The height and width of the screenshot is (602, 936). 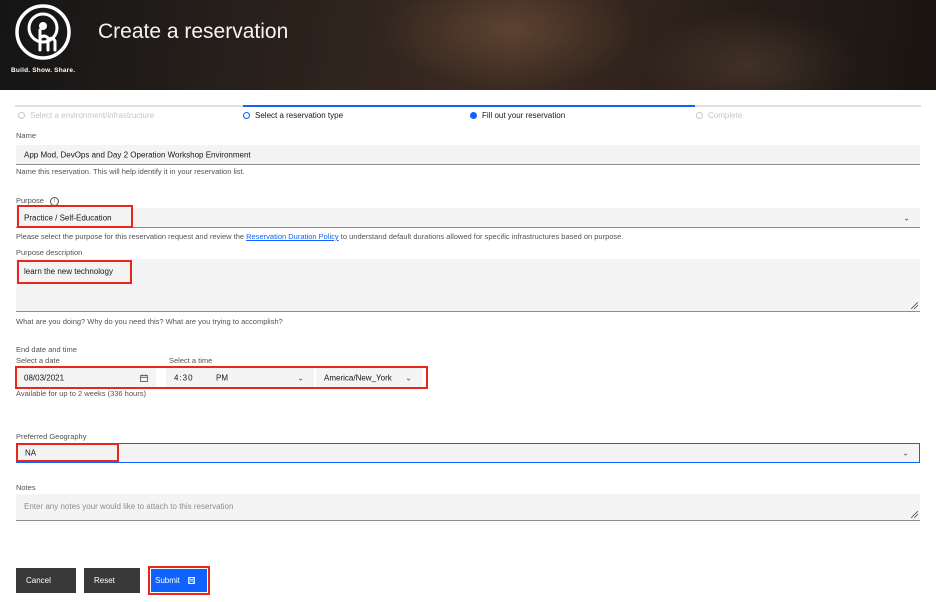 What do you see at coordinates (86, 115) in the screenshot?
I see `step-select-environment: Select a environment/infrastructure` at bounding box center [86, 115].